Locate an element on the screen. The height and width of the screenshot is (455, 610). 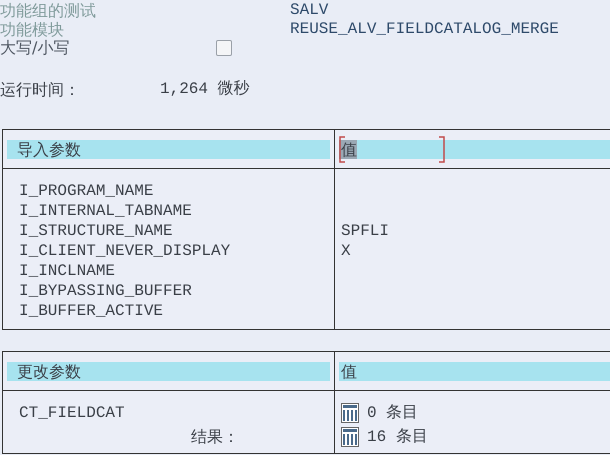
parameter-name: I_CLIENT_NEVER_DISPLAY is located at coordinates (125, 251).